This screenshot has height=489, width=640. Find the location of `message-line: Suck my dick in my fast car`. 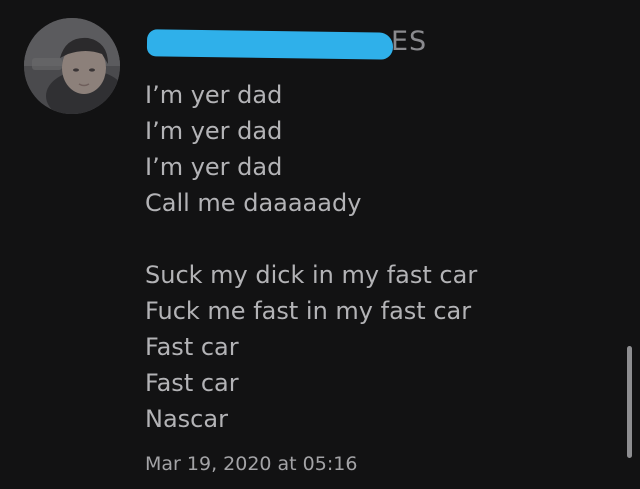

message-line: Suck my dick in my fast car is located at coordinates (311, 275).